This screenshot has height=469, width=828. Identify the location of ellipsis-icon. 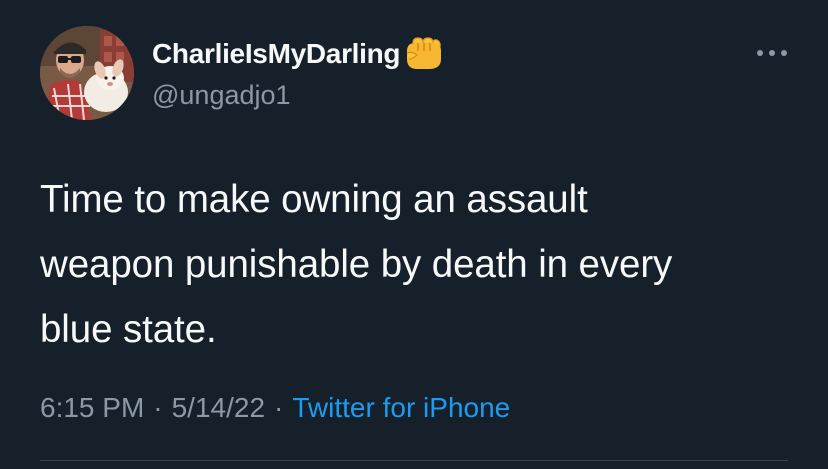
(772, 53).